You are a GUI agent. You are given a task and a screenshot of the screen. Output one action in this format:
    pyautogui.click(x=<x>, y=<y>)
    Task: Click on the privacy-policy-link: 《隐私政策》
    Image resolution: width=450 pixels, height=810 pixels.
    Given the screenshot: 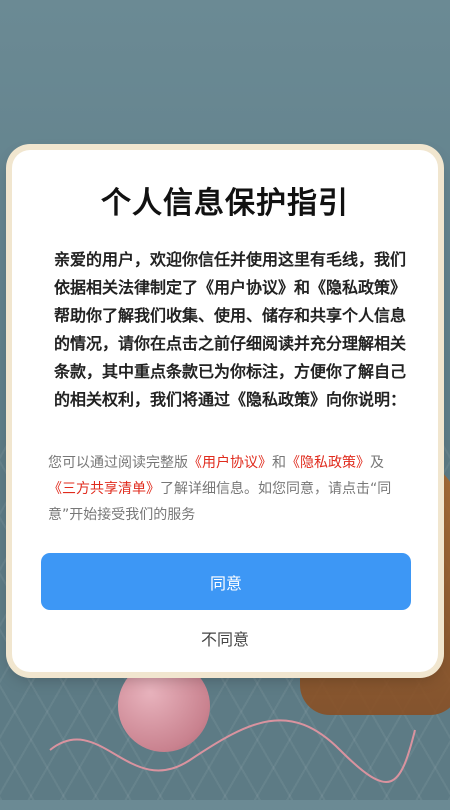 What is the action you would take?
    pyautogui.click(x=328, y=463)
    